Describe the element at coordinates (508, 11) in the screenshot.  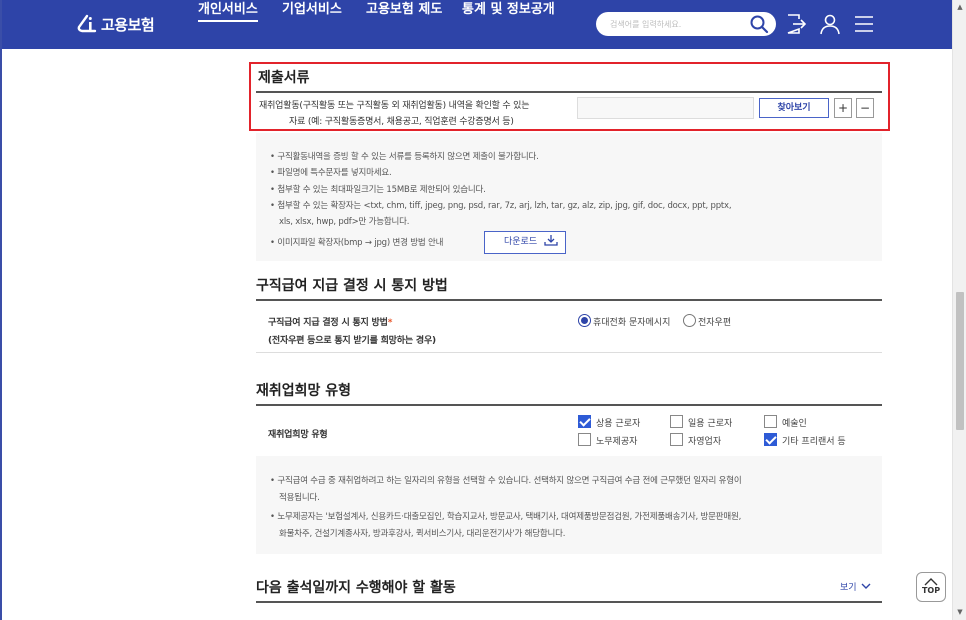
I see `nav-item-statistics: 통계 및 정보공개` at that location.